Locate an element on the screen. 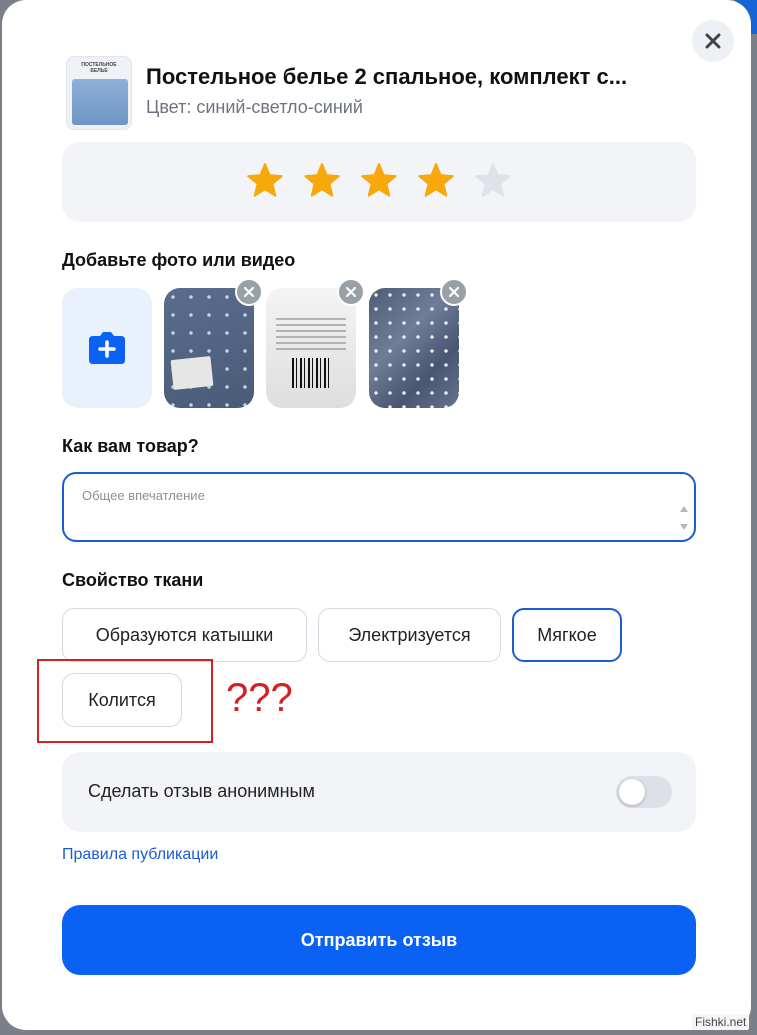 The width and height of the screenshot is (757, 1035). star-rating is located at coordinates (379, 181).